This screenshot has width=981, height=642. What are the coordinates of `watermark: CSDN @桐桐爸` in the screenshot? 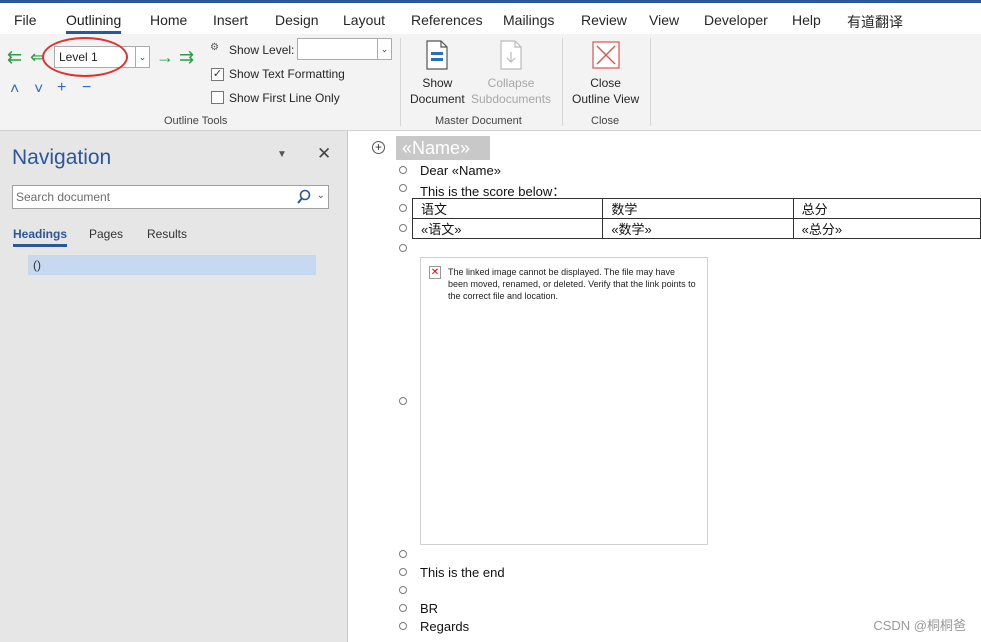 It's located at (919, 625).